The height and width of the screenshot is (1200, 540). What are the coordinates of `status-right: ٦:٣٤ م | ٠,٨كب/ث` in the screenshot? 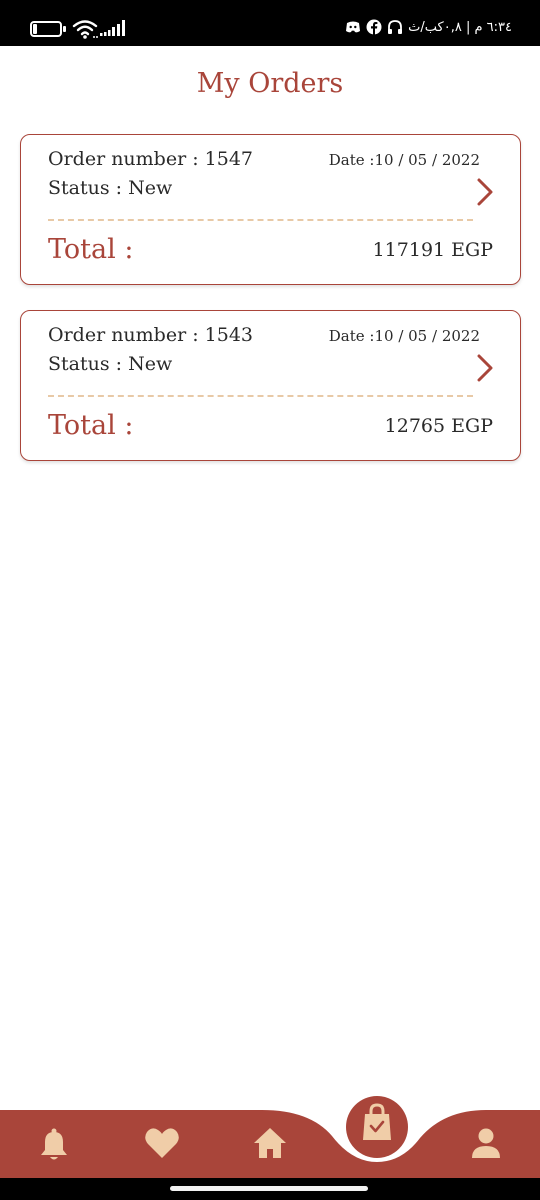 It's located at (428, 27).